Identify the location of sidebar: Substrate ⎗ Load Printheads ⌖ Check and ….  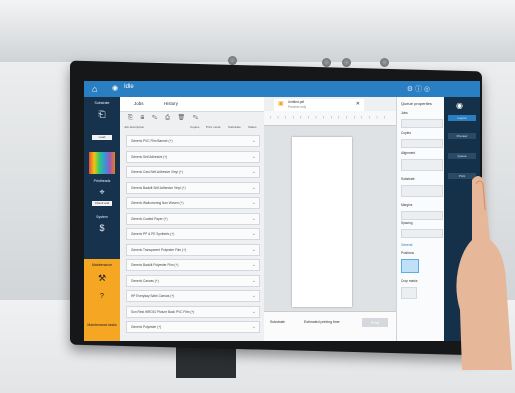
(102, 219).